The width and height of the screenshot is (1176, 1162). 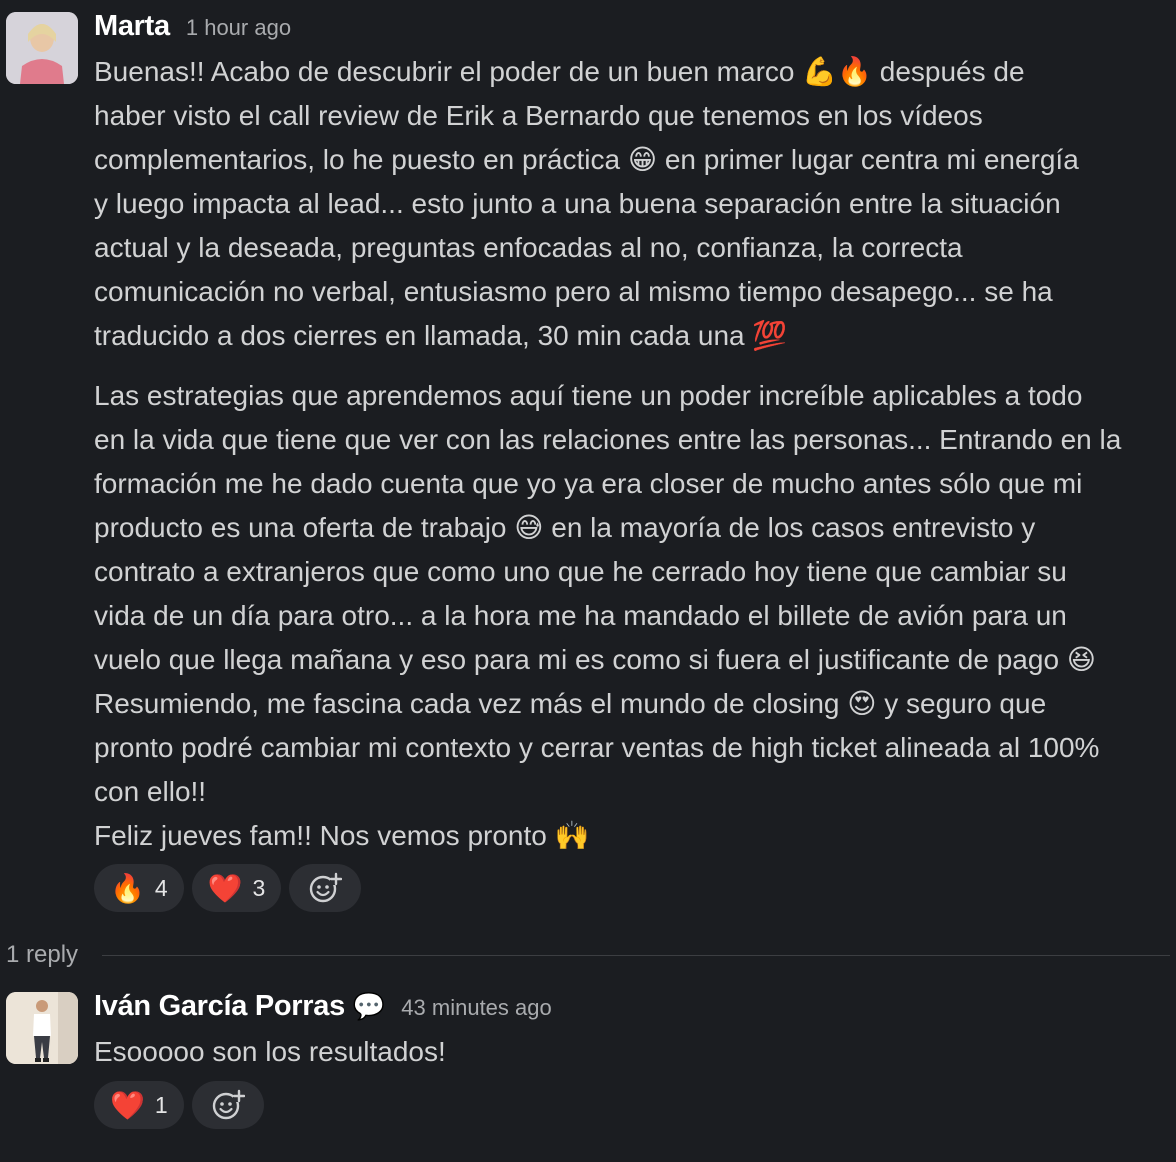 I want to click on thread-replies-divider: 1 reply, so click(x=588, y=955).